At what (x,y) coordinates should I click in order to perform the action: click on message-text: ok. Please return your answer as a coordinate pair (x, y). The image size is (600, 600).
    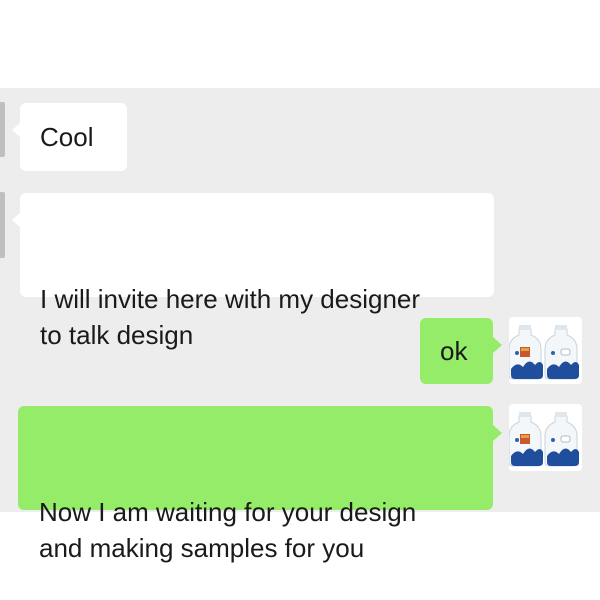
    Looking at the image, I should click on (454, 351).